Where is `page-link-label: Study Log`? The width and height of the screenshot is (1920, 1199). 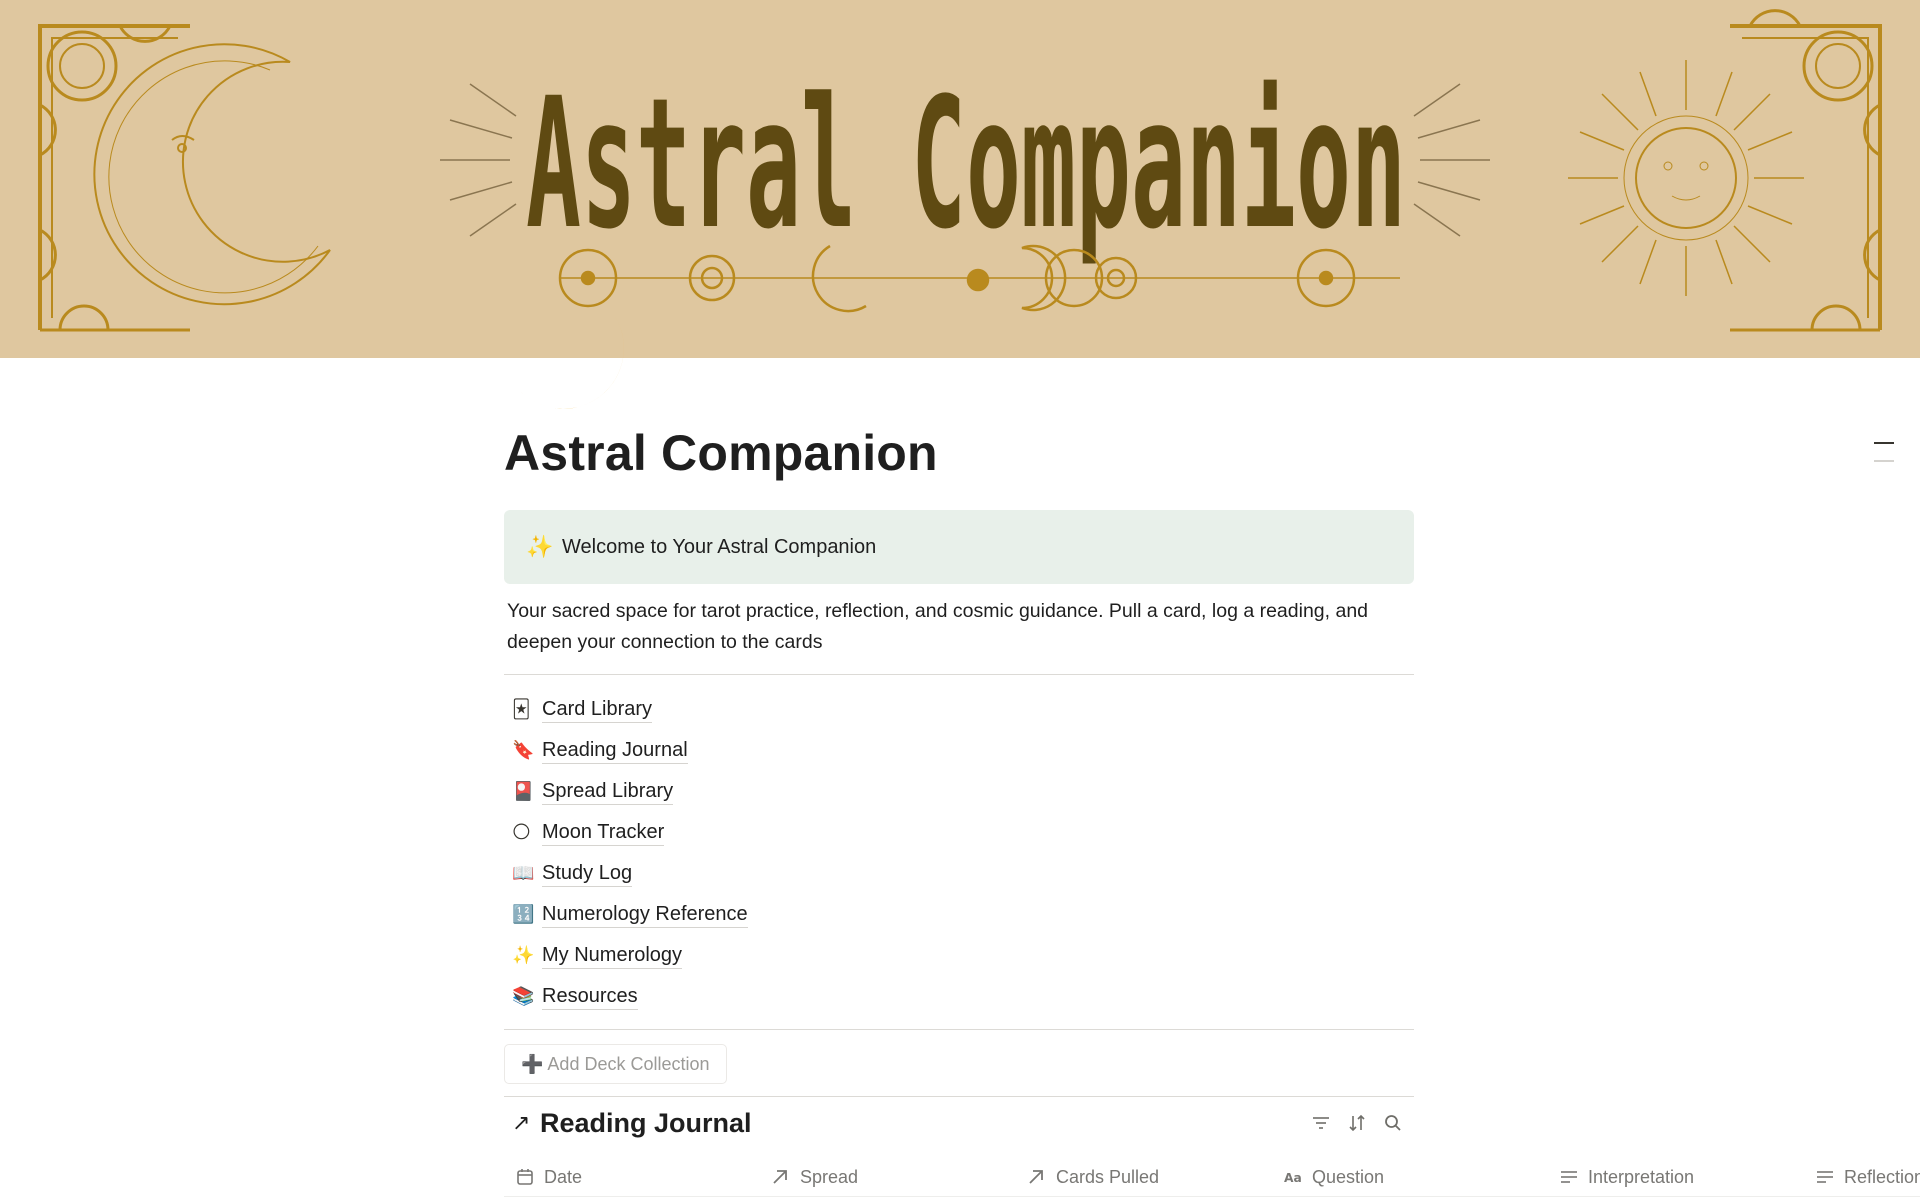 page-link-label: Study Log is located at coordinates (587, 873).